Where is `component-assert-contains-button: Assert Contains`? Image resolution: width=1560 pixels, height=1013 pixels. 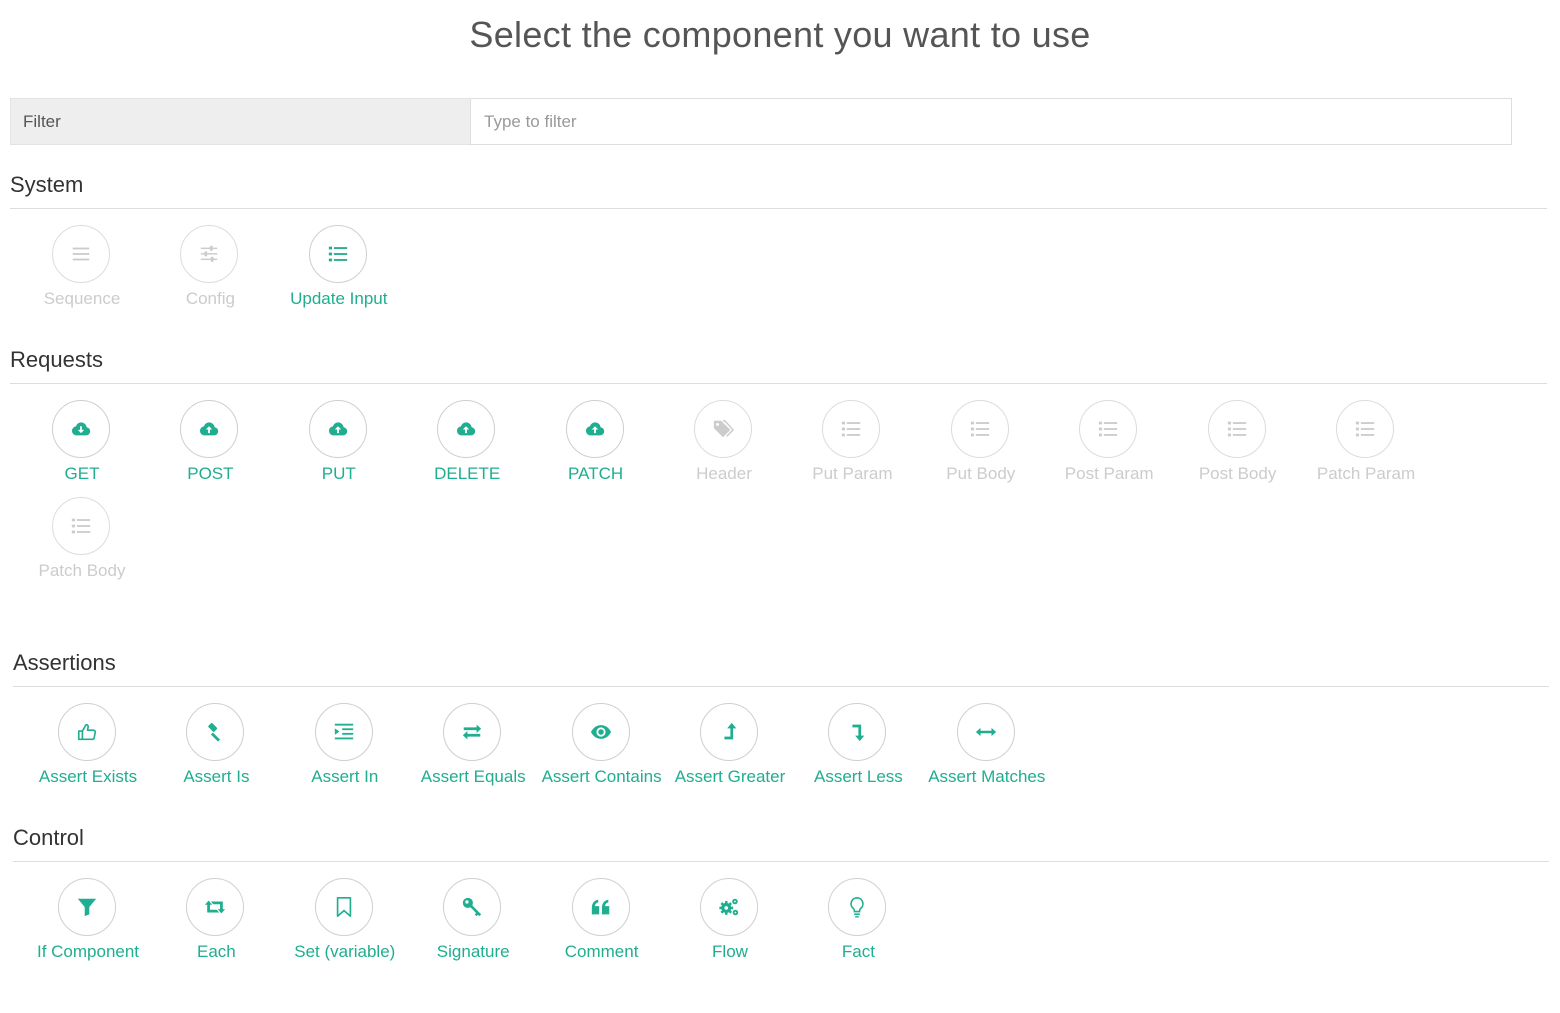
component-assert-contains-button: Assert Contains is located at coordinates (602, 749).